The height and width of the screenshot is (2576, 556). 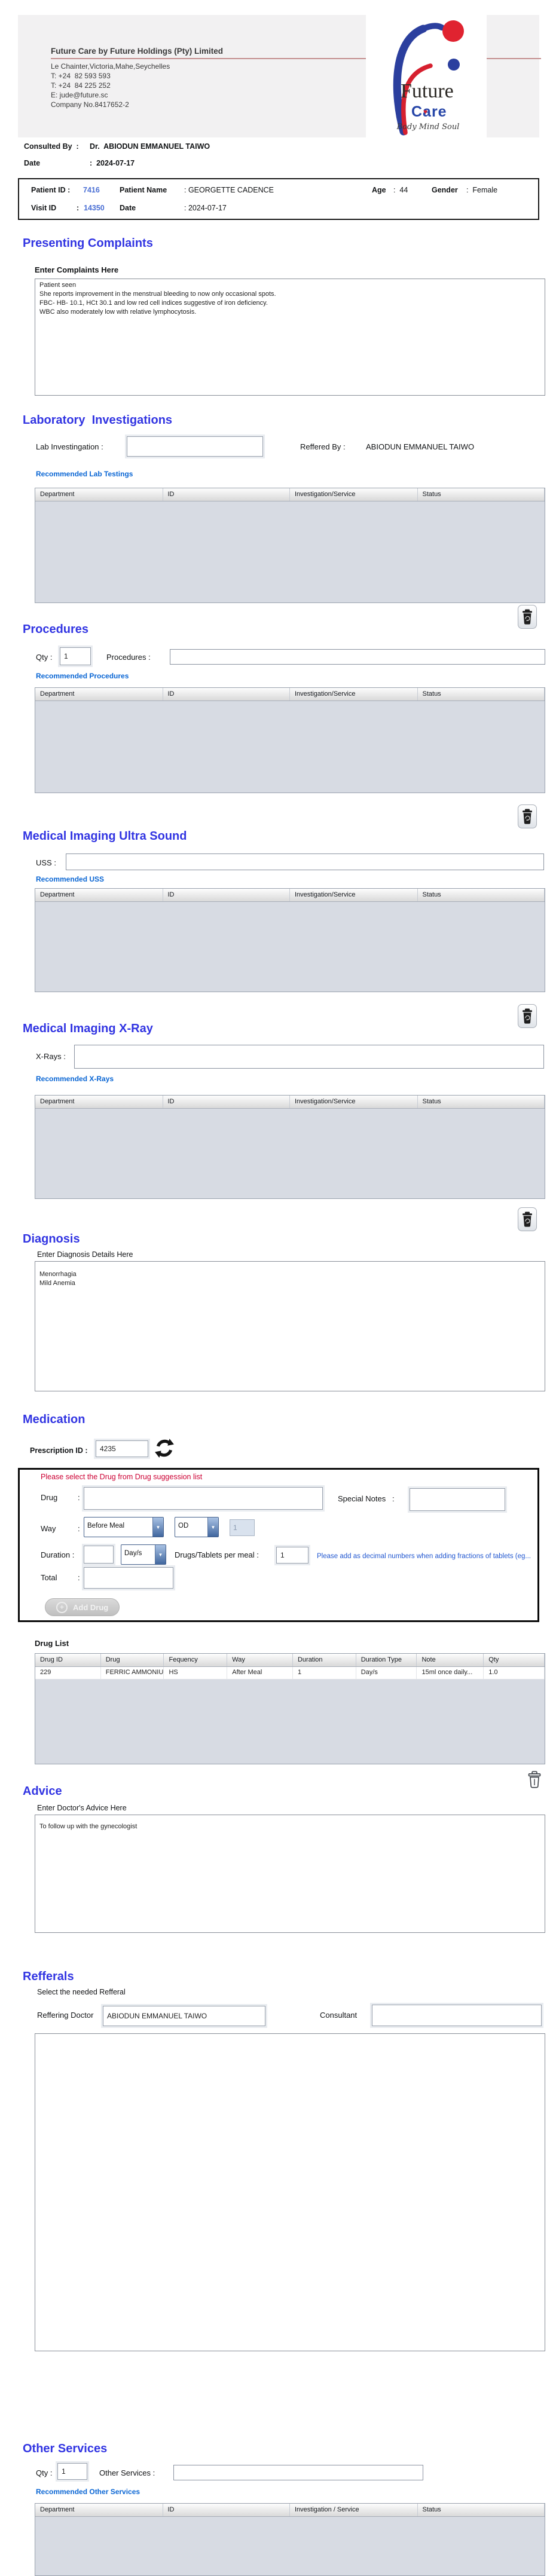 What do you see at coordinates (111, 66) in the screenshot?
I see `company-address: Le Chainter,Victoria,Mahe,Seychelles` at bounding box center [111, 66].